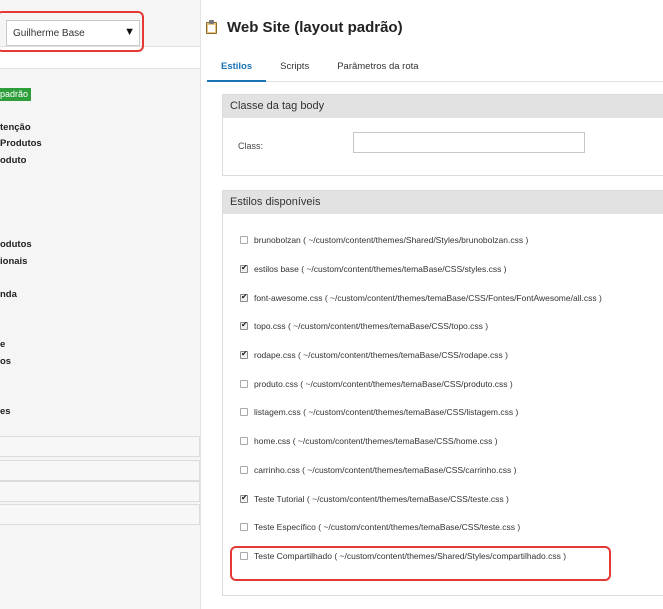  What do you see at coordinates (420, 563) in the screenshot?
I see `highlight-outline-shared-style` at bounding box center [420, 563].